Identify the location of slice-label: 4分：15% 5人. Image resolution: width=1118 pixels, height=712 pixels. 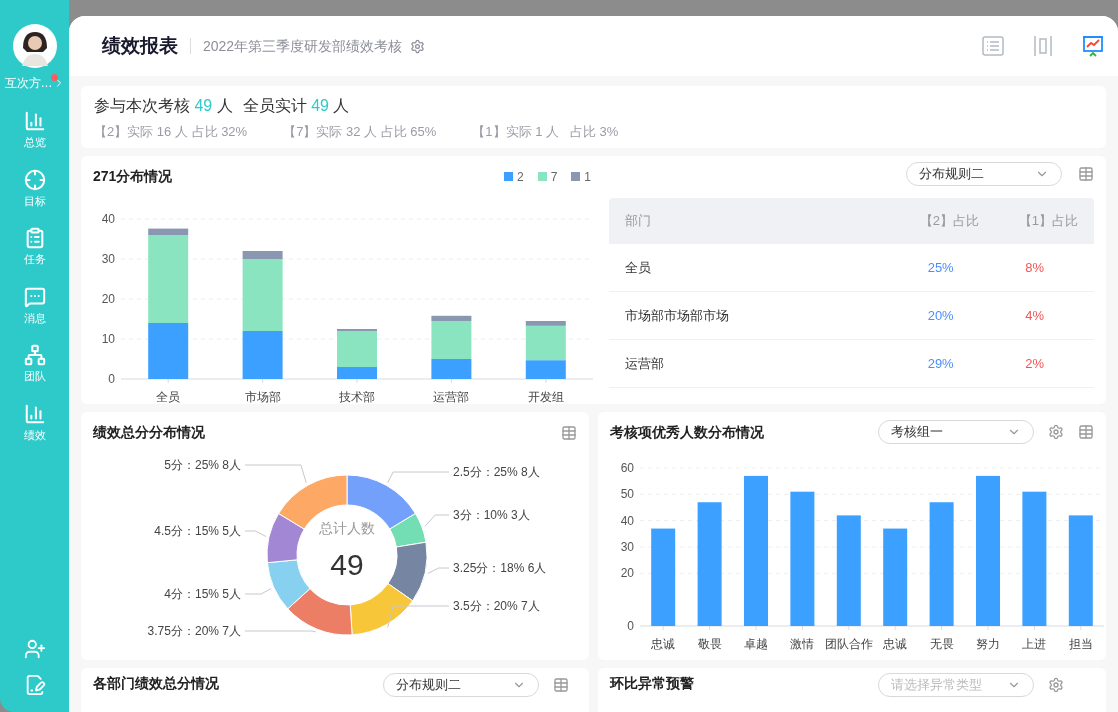
(202, 594).